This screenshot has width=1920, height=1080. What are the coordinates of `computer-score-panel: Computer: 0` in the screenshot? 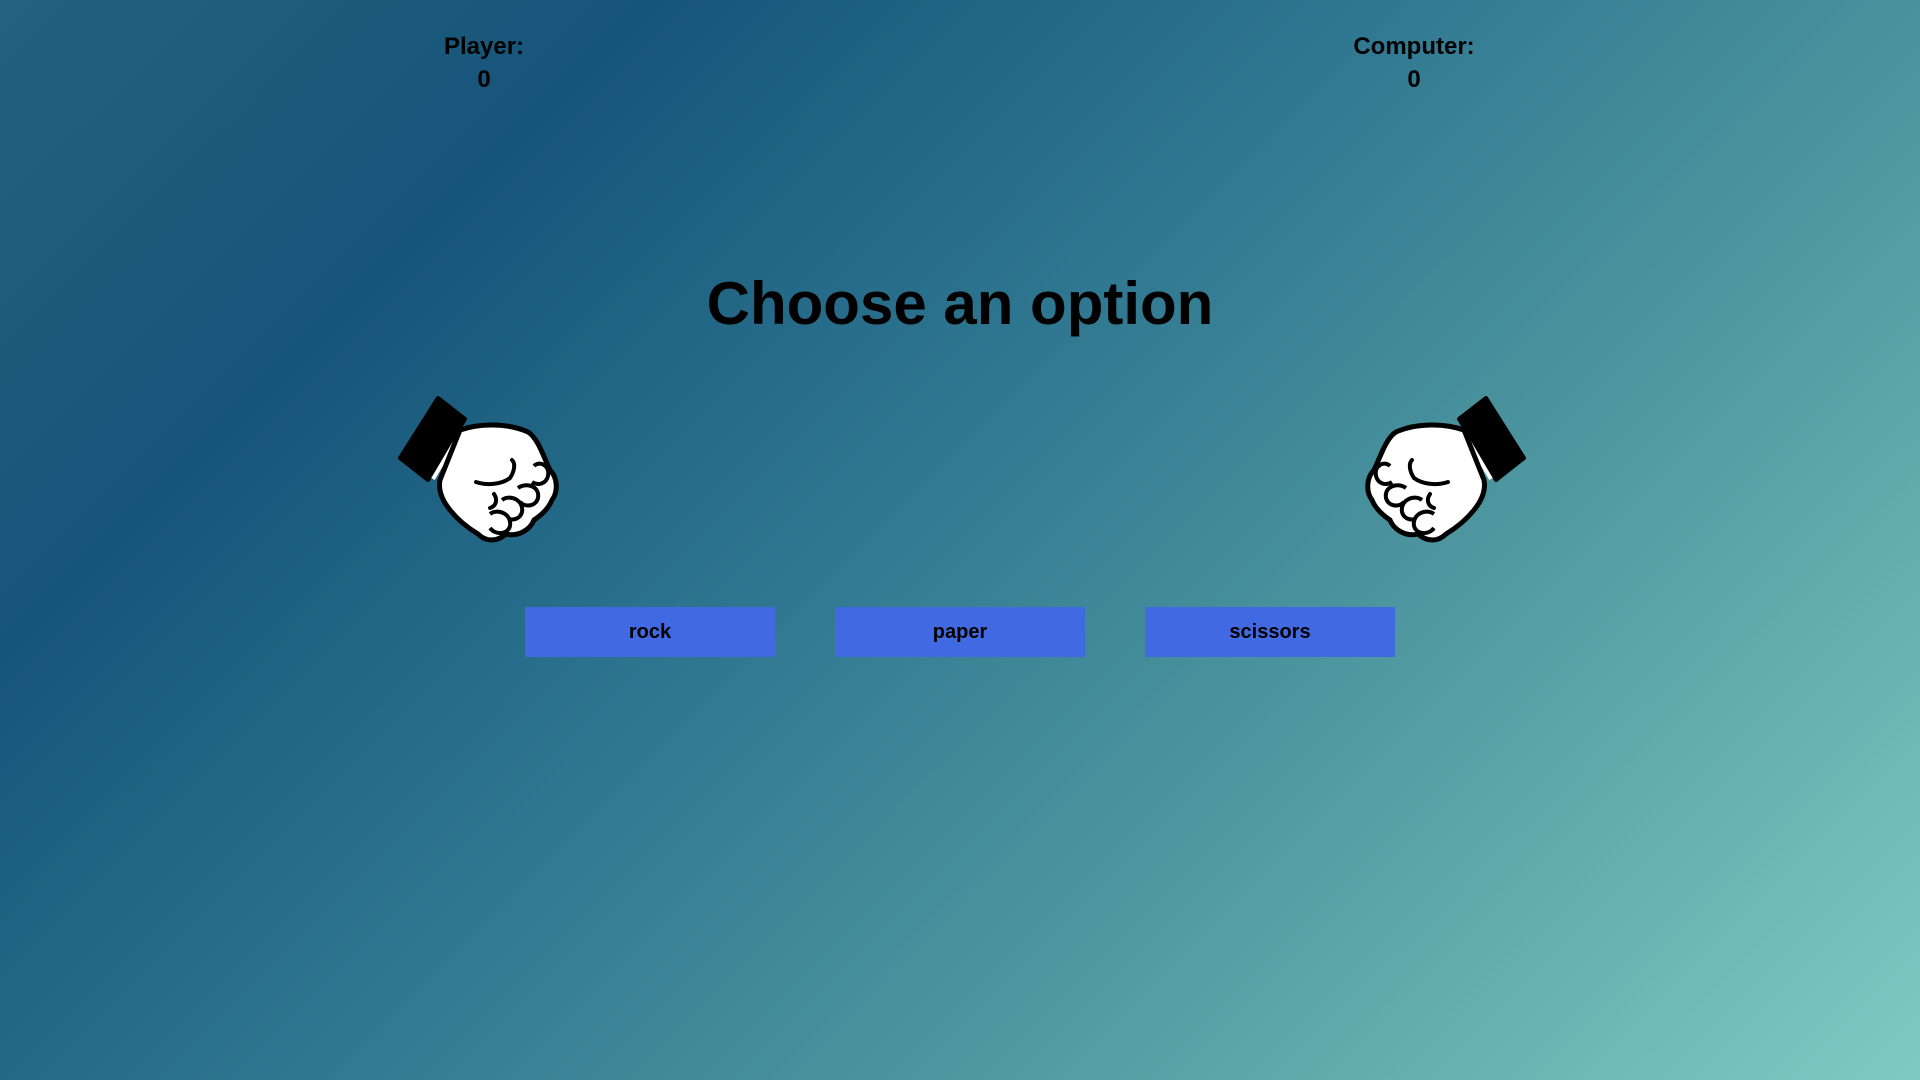 It's located at (1414, 63).